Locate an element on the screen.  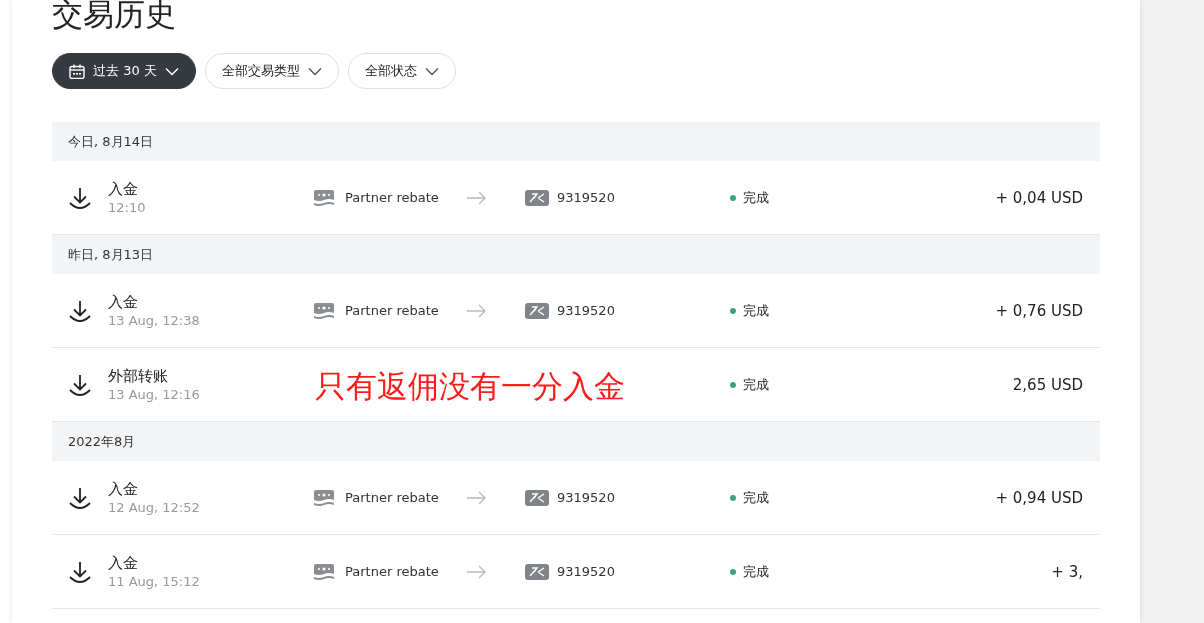
transaction-row: 入金 11 Aug, 15:12 Partner rebate 9319520 完成 + 3, is located at coordinates (576, 572).